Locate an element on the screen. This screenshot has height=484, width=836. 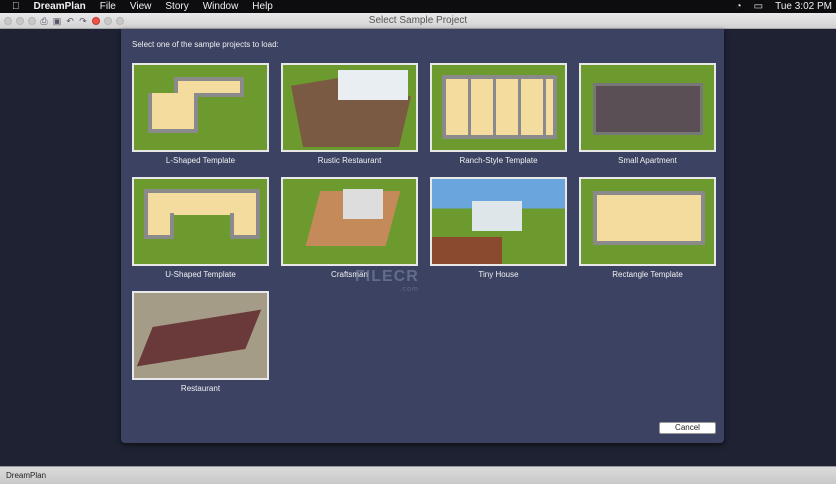
clock: Tue 3:02 PM is located at coordinates (803, 6).